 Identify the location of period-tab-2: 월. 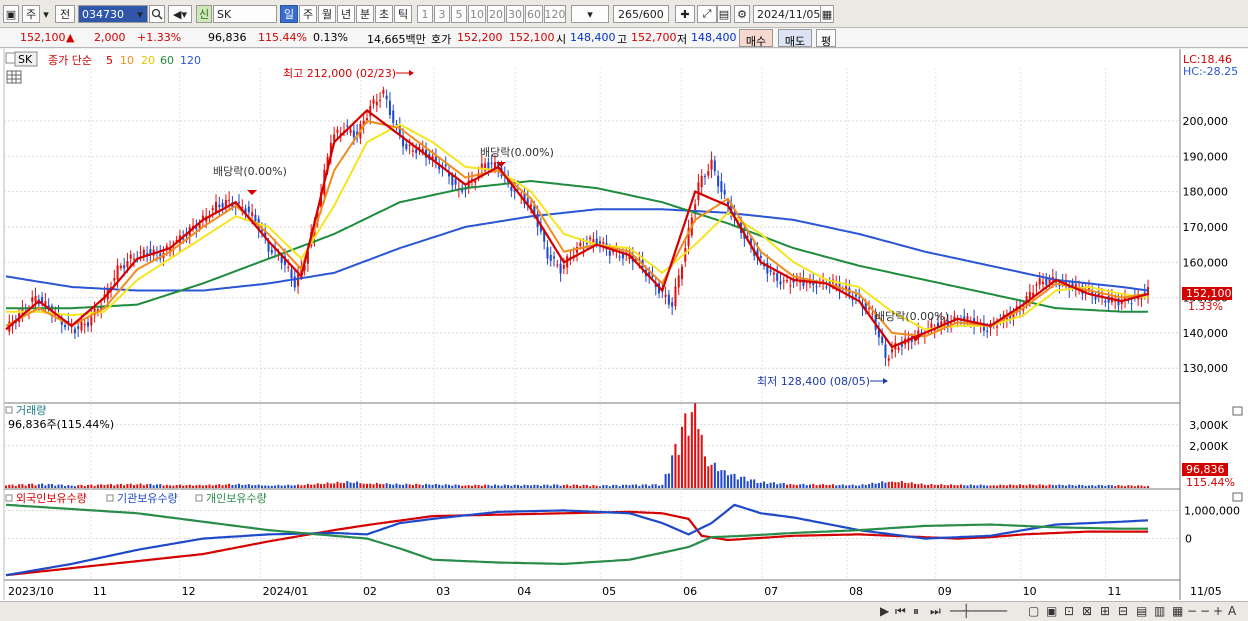
(327, 14).